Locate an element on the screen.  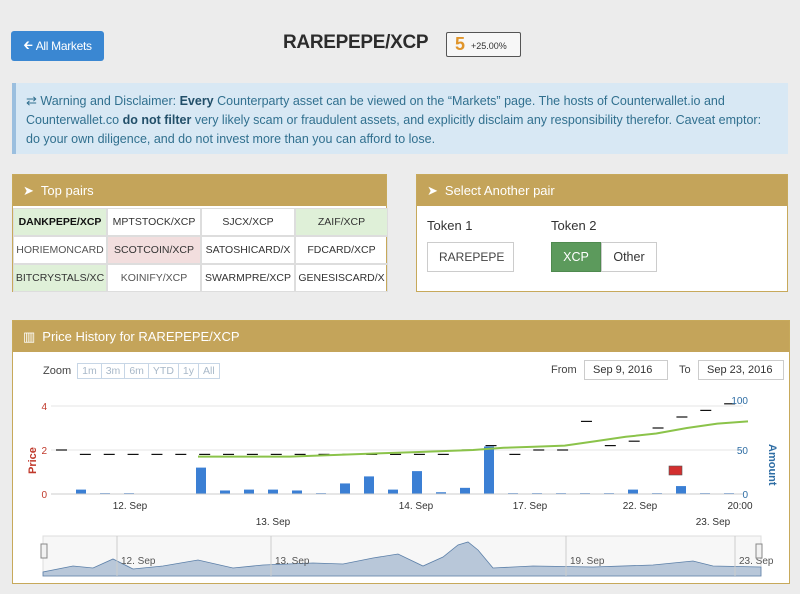
warning-lead: Warning and Disclaimer: is located at coordinates (108, 101).